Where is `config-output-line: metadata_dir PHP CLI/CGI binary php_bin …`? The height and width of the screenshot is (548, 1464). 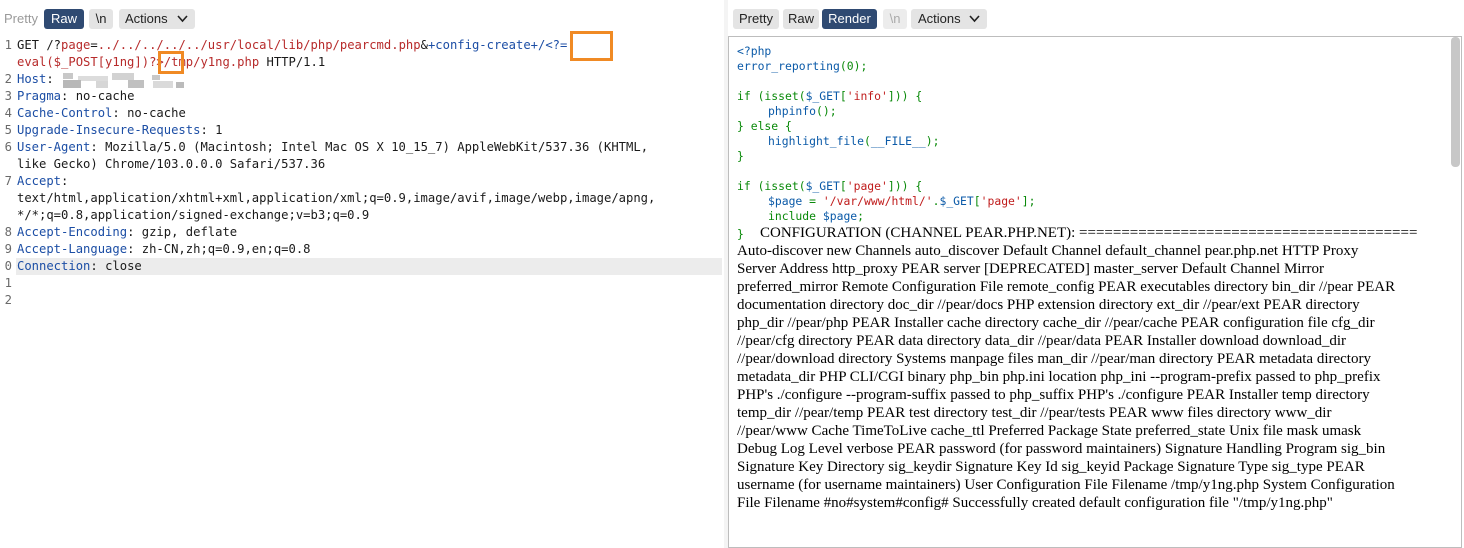 config-output-line: metadata_dir PHP CLI/CGI binary php_bin … is located at coordinates (1059, 377).